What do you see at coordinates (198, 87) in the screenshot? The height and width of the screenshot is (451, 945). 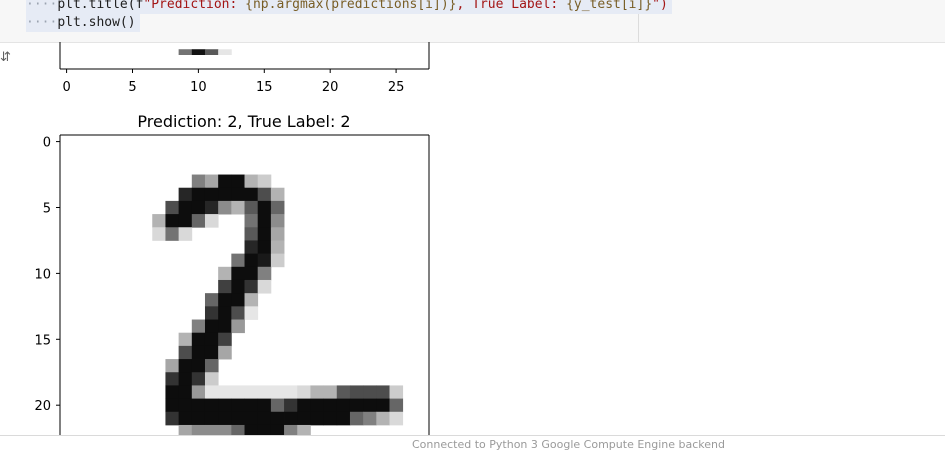 I see `x-tick-label: 10` at bounding box center [198, 87].